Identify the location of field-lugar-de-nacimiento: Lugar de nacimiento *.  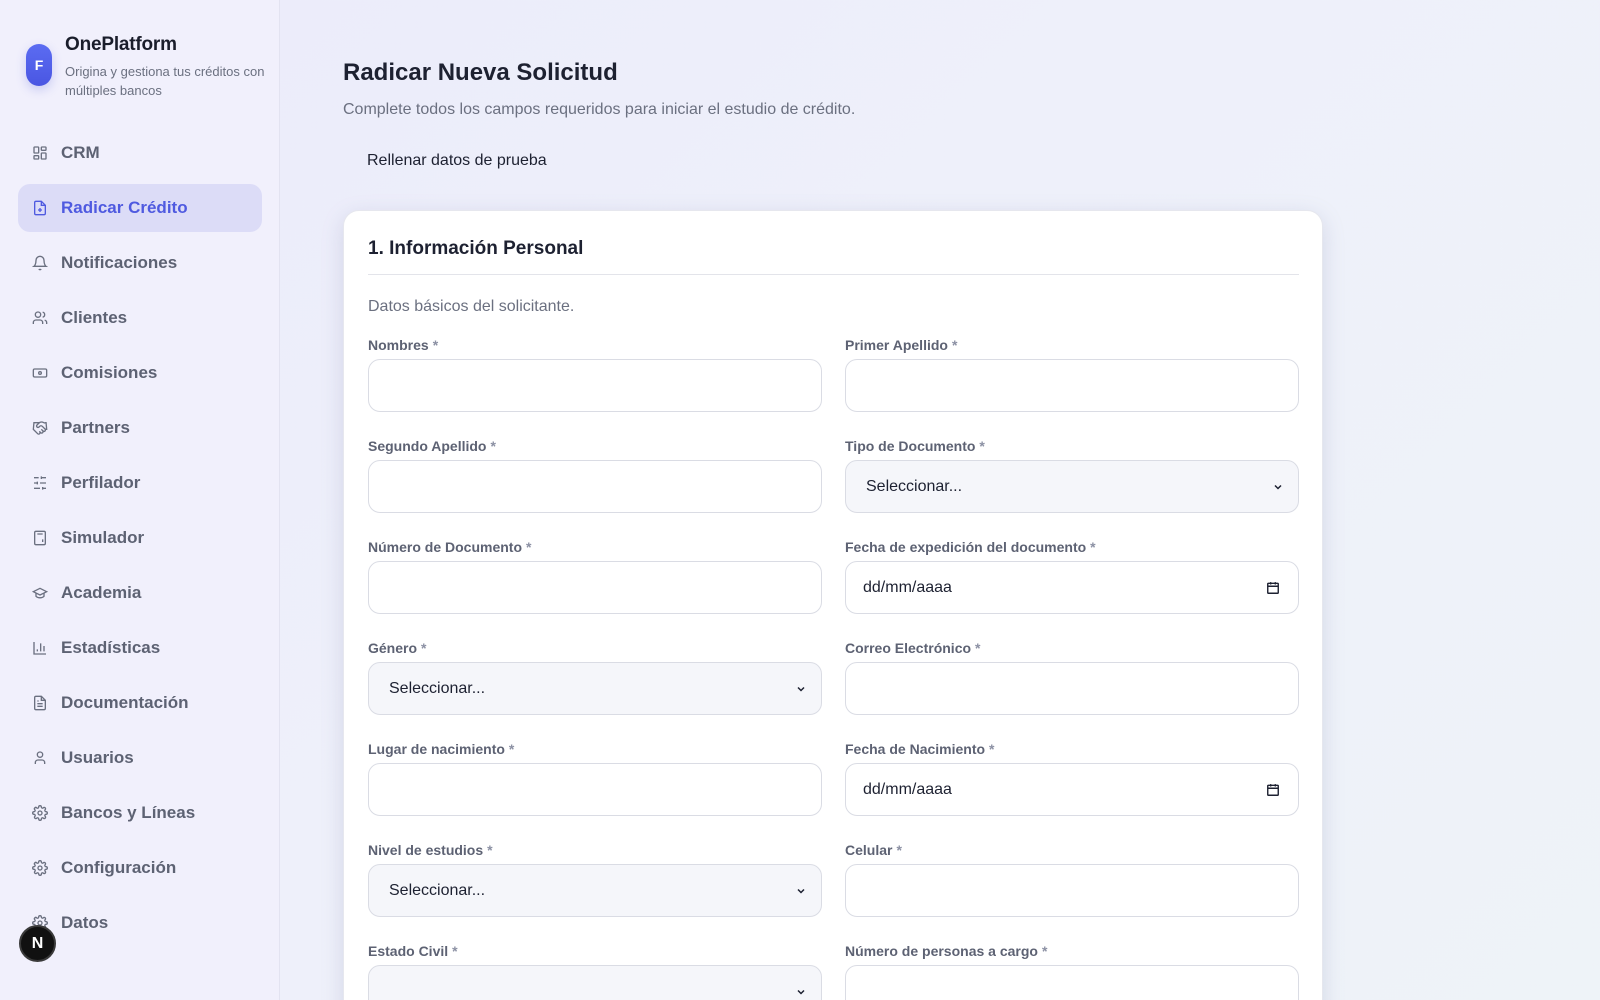
(595, 791).